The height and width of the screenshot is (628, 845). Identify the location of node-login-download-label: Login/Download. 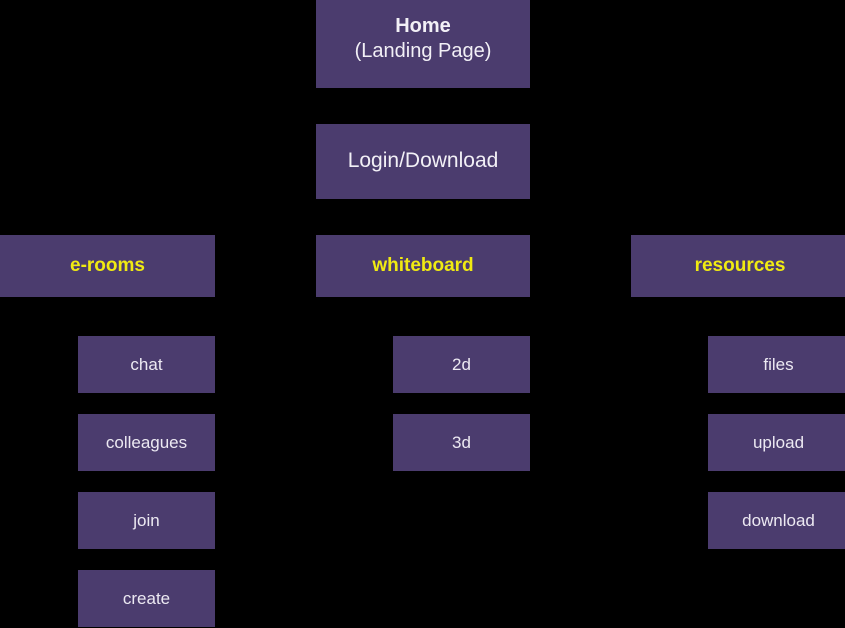
(423, 161).